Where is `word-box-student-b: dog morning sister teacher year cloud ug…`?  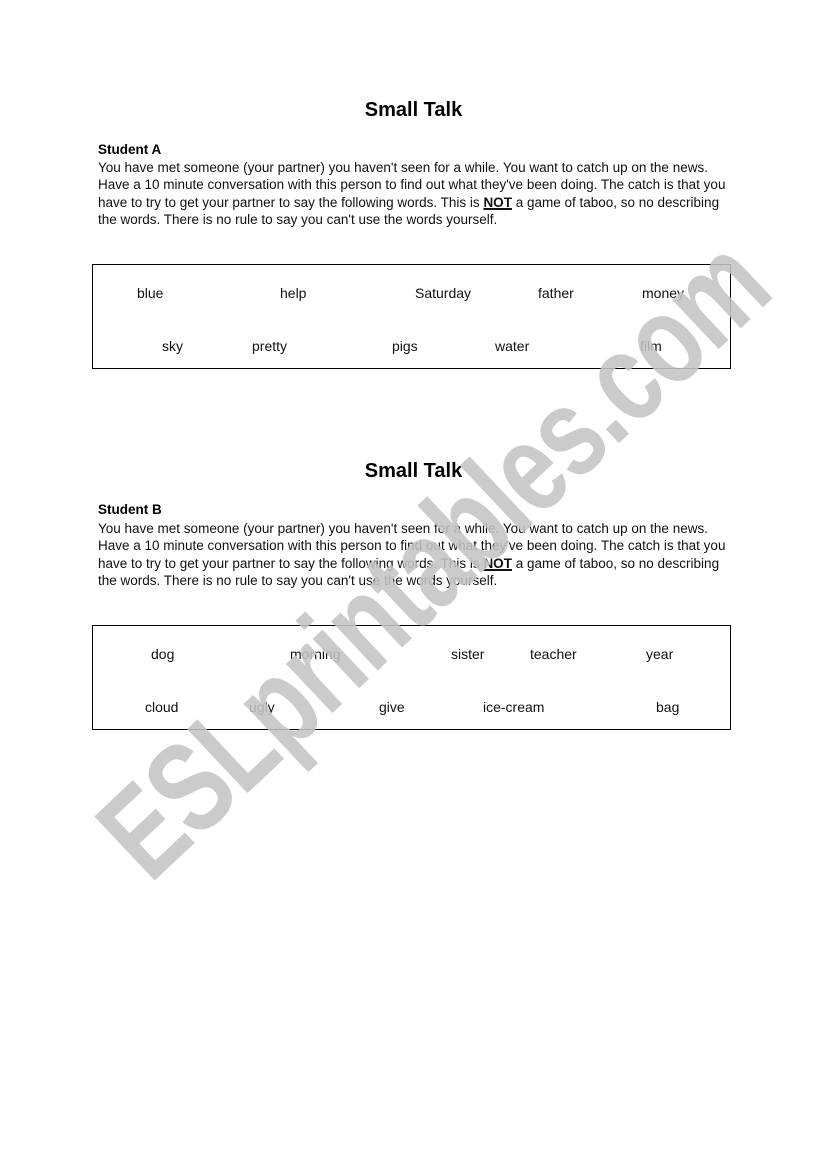
word-box-student-b: dog morning sister teacher year cloud ug… is located at coordinates (411, 677).